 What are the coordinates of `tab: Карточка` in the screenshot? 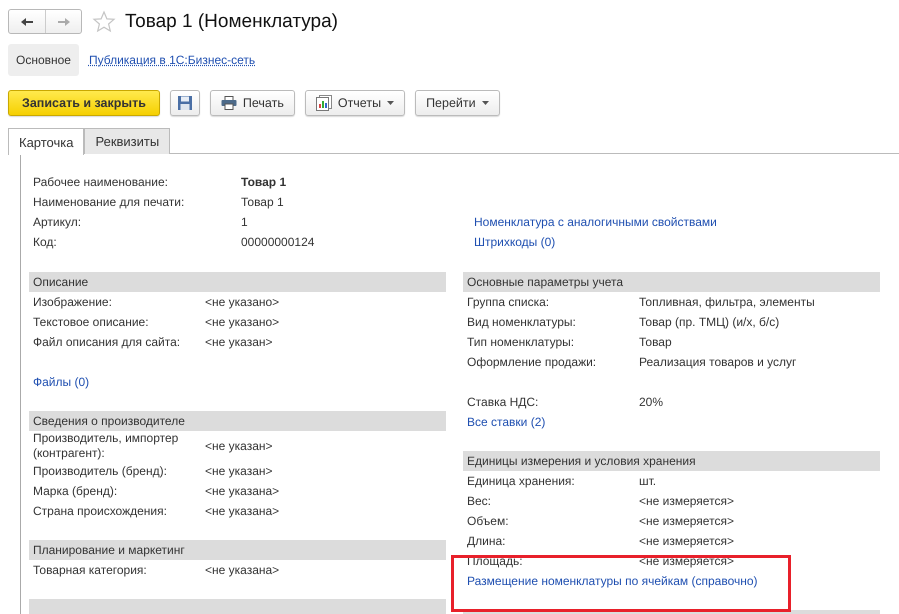 It's located at (46, 141).